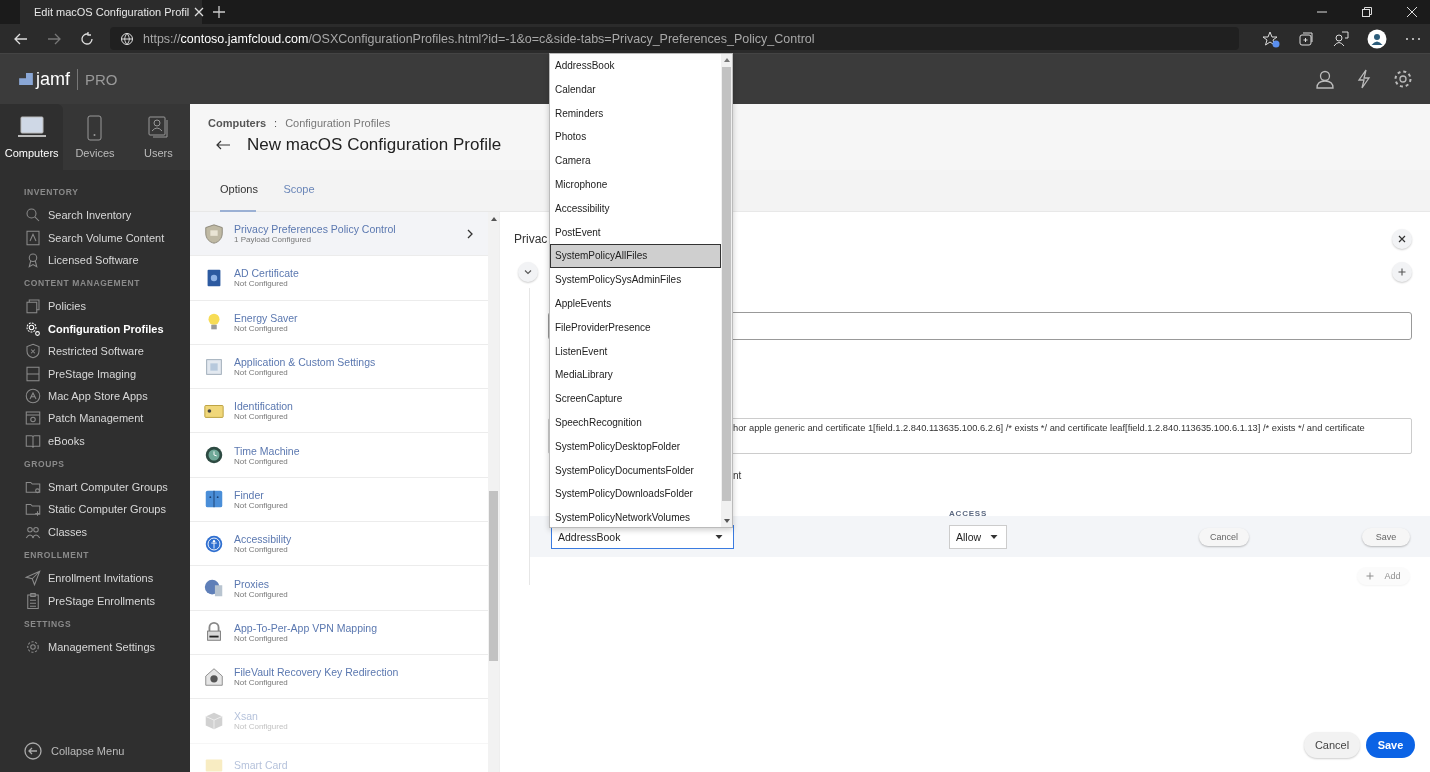 The height and width of the screenshot is (772, 1430). I want to click on feedback-icon, so click(1341, 38).